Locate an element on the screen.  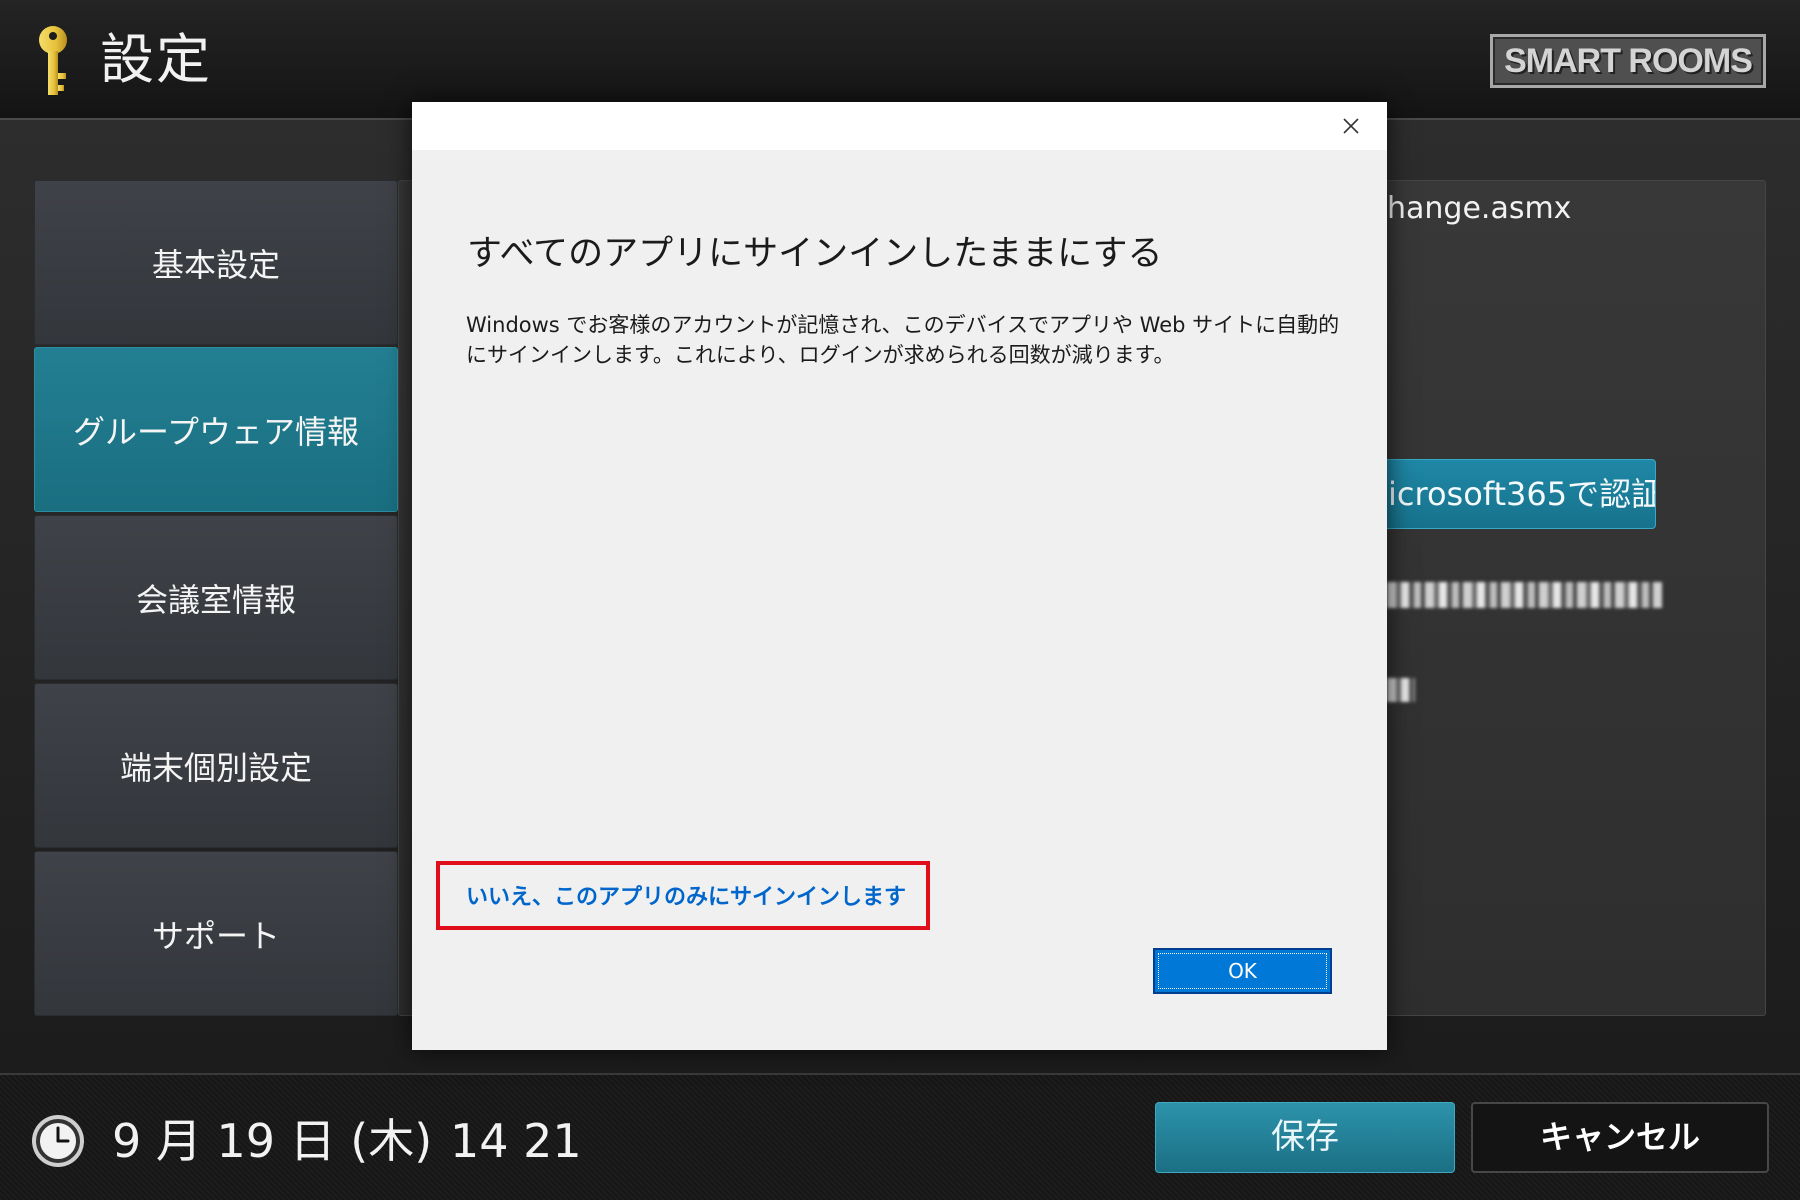
sidebar-item-device-settings: 端末個別設定 is located at coordinates (216, 765).